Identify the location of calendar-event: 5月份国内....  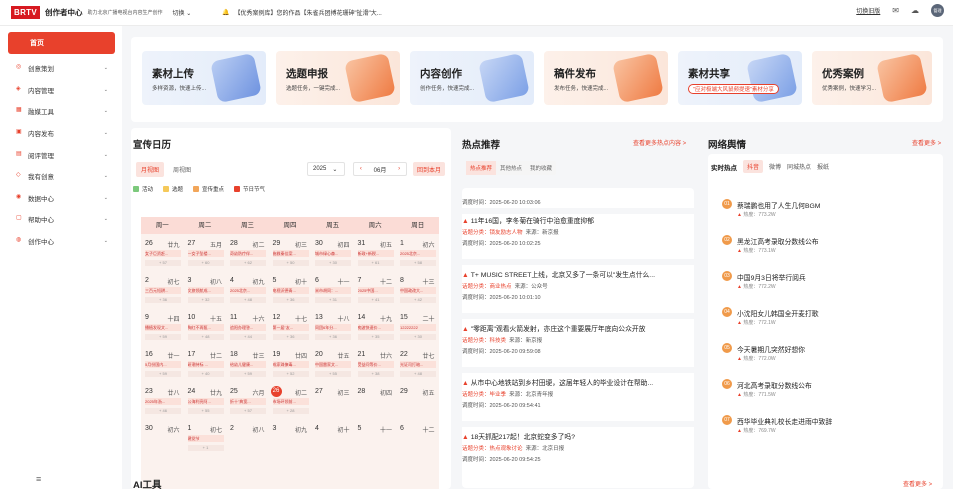
(163, 364).